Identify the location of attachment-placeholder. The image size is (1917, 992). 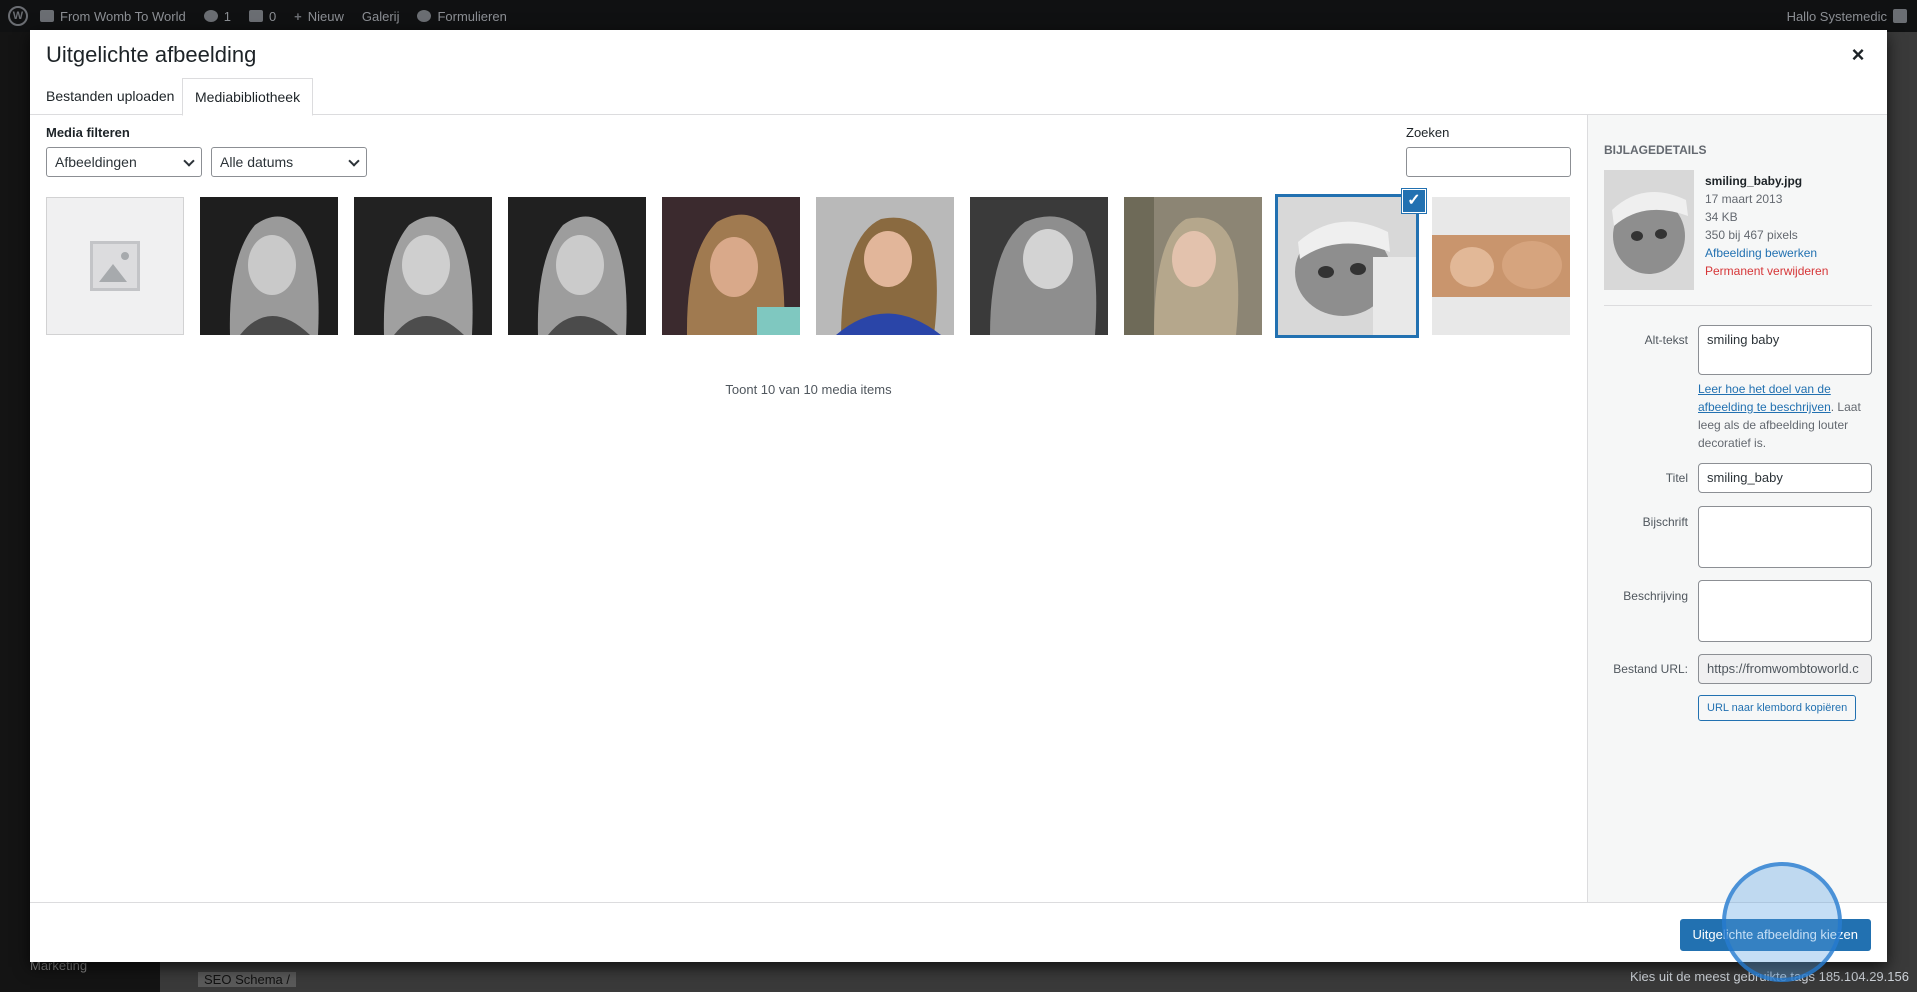
(115, 266).